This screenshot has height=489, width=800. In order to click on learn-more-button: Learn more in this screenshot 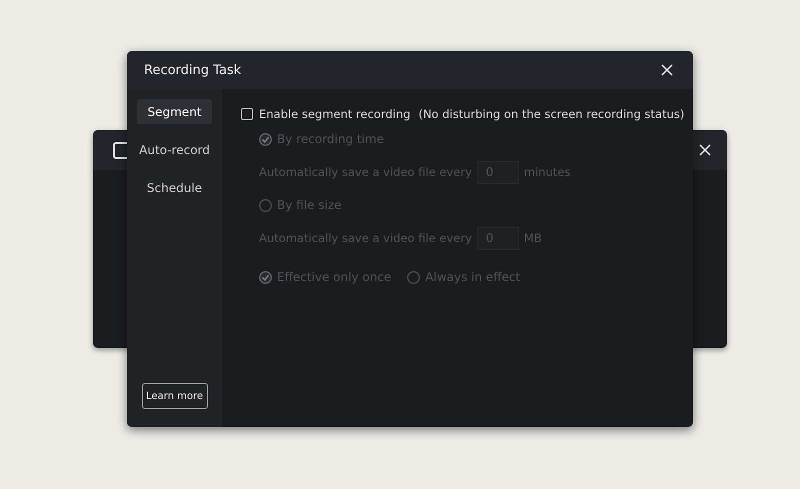, I will do `click(175, 396)`.